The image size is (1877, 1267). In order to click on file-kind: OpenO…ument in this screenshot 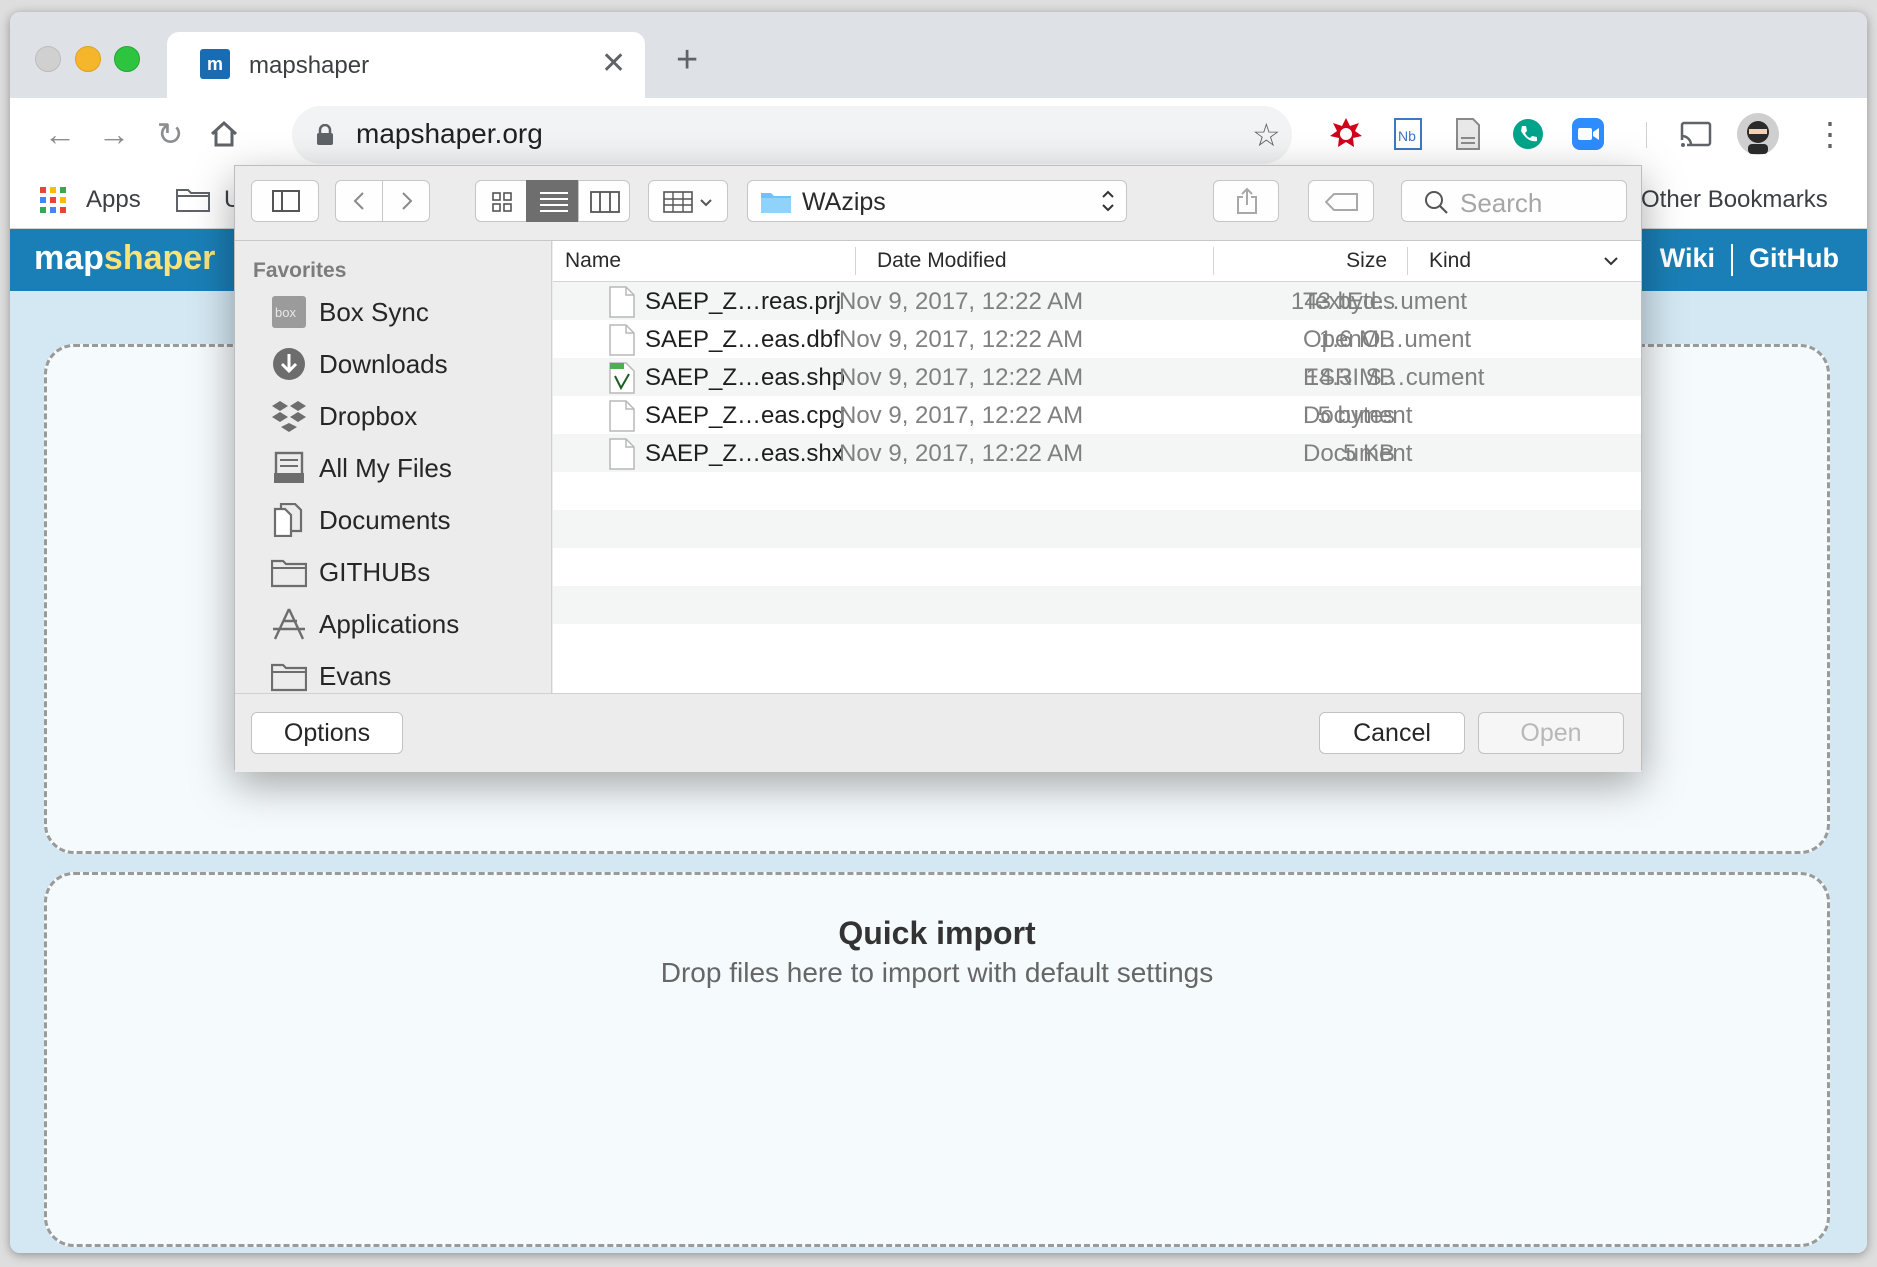, I will do `click(1387, 339)`.